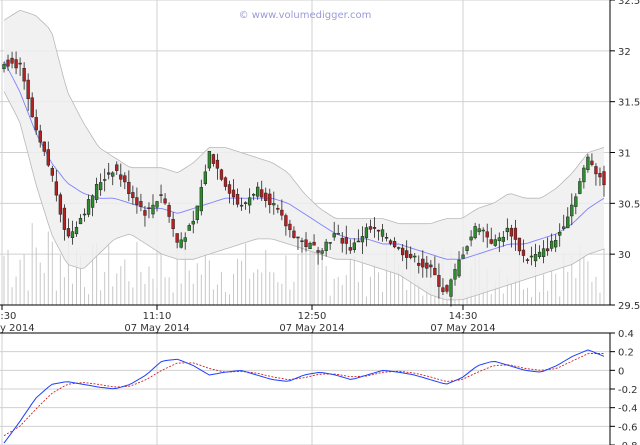 The width and height of the screenshot is (640, 445). I want to click on oscillator-tick-label: -0.2, so click(628, 390).